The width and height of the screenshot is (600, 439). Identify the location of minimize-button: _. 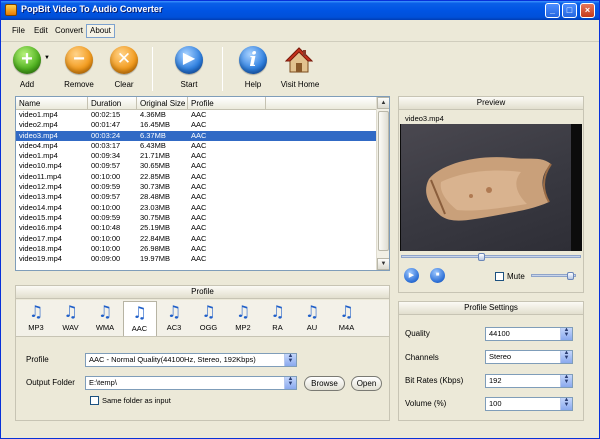
(552, 10).